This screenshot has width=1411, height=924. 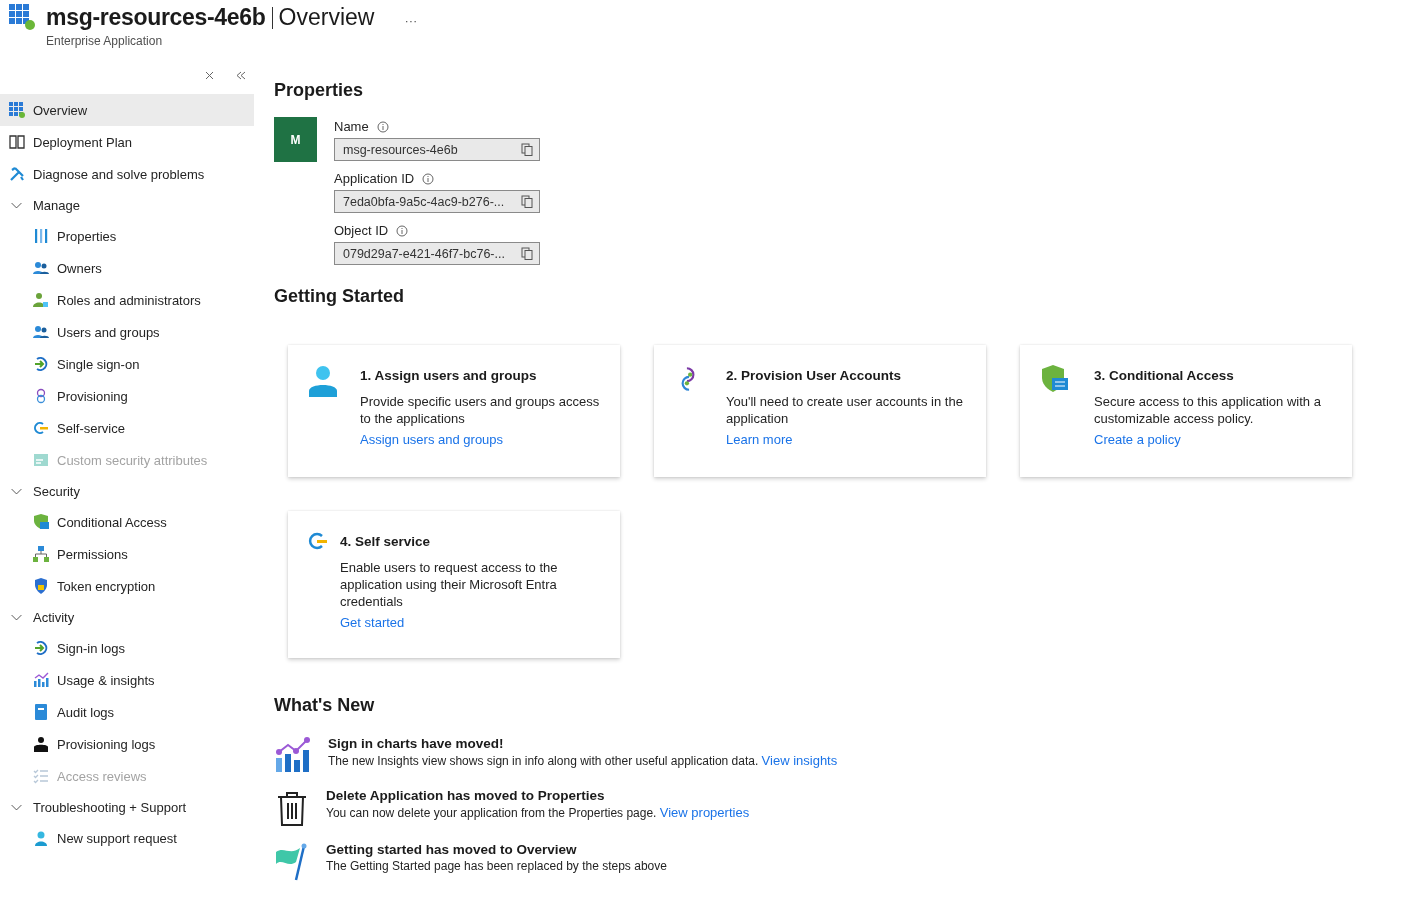 What do you see at coordinates (105, 41) in the screenshot?
I see `resource-type: Enterprise Application` at bounding box center [105, 41].